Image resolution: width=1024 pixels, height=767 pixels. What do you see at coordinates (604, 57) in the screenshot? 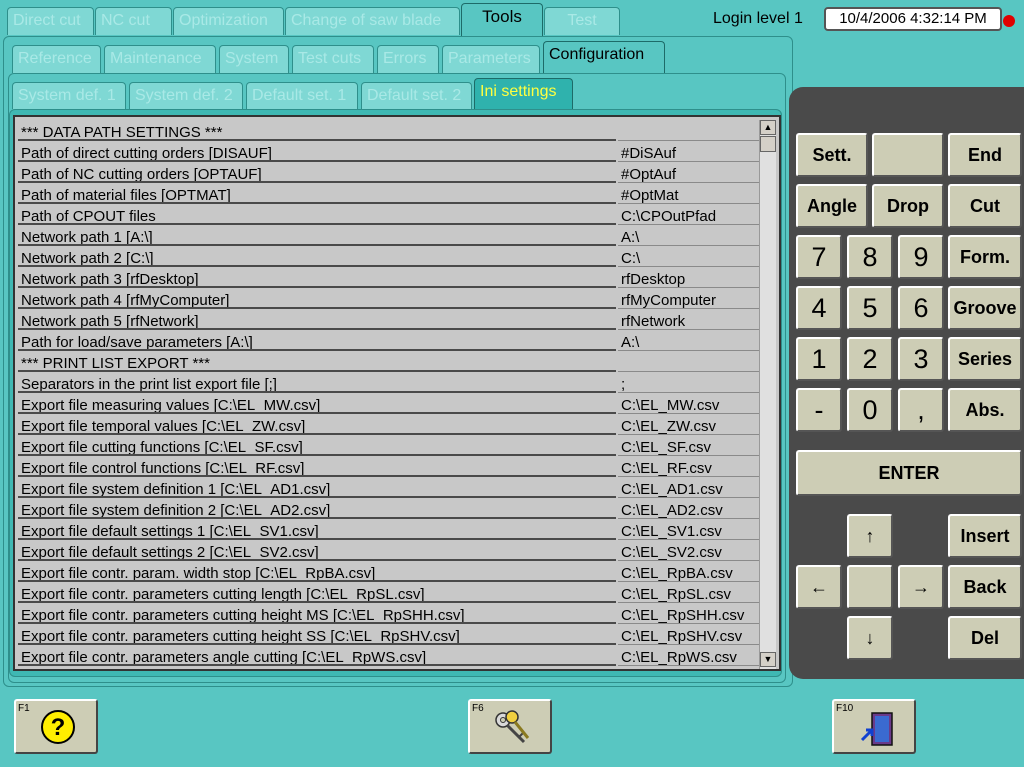
I see `tab-configuration: Configuration` at bounding box center [604, 57].